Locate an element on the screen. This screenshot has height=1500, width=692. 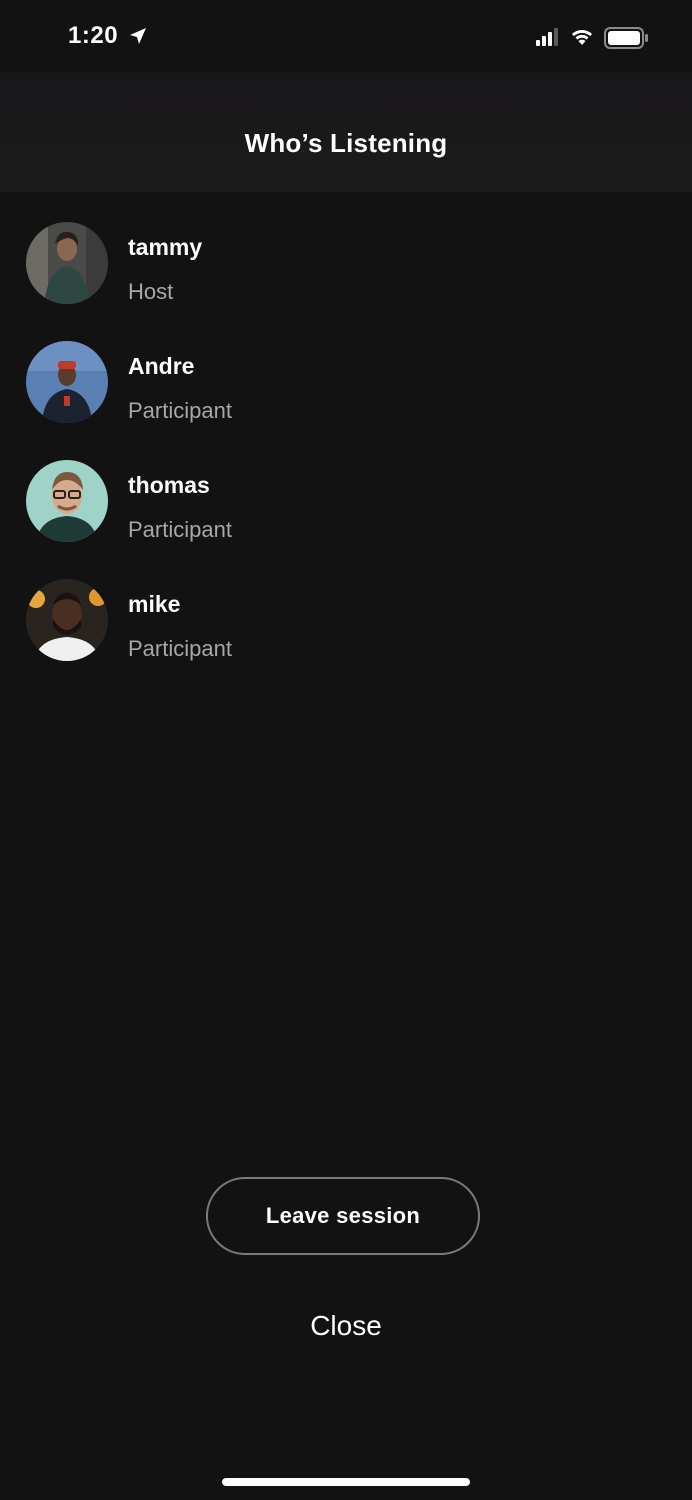
location-arrow-icon is located at coordinates (138, 36).